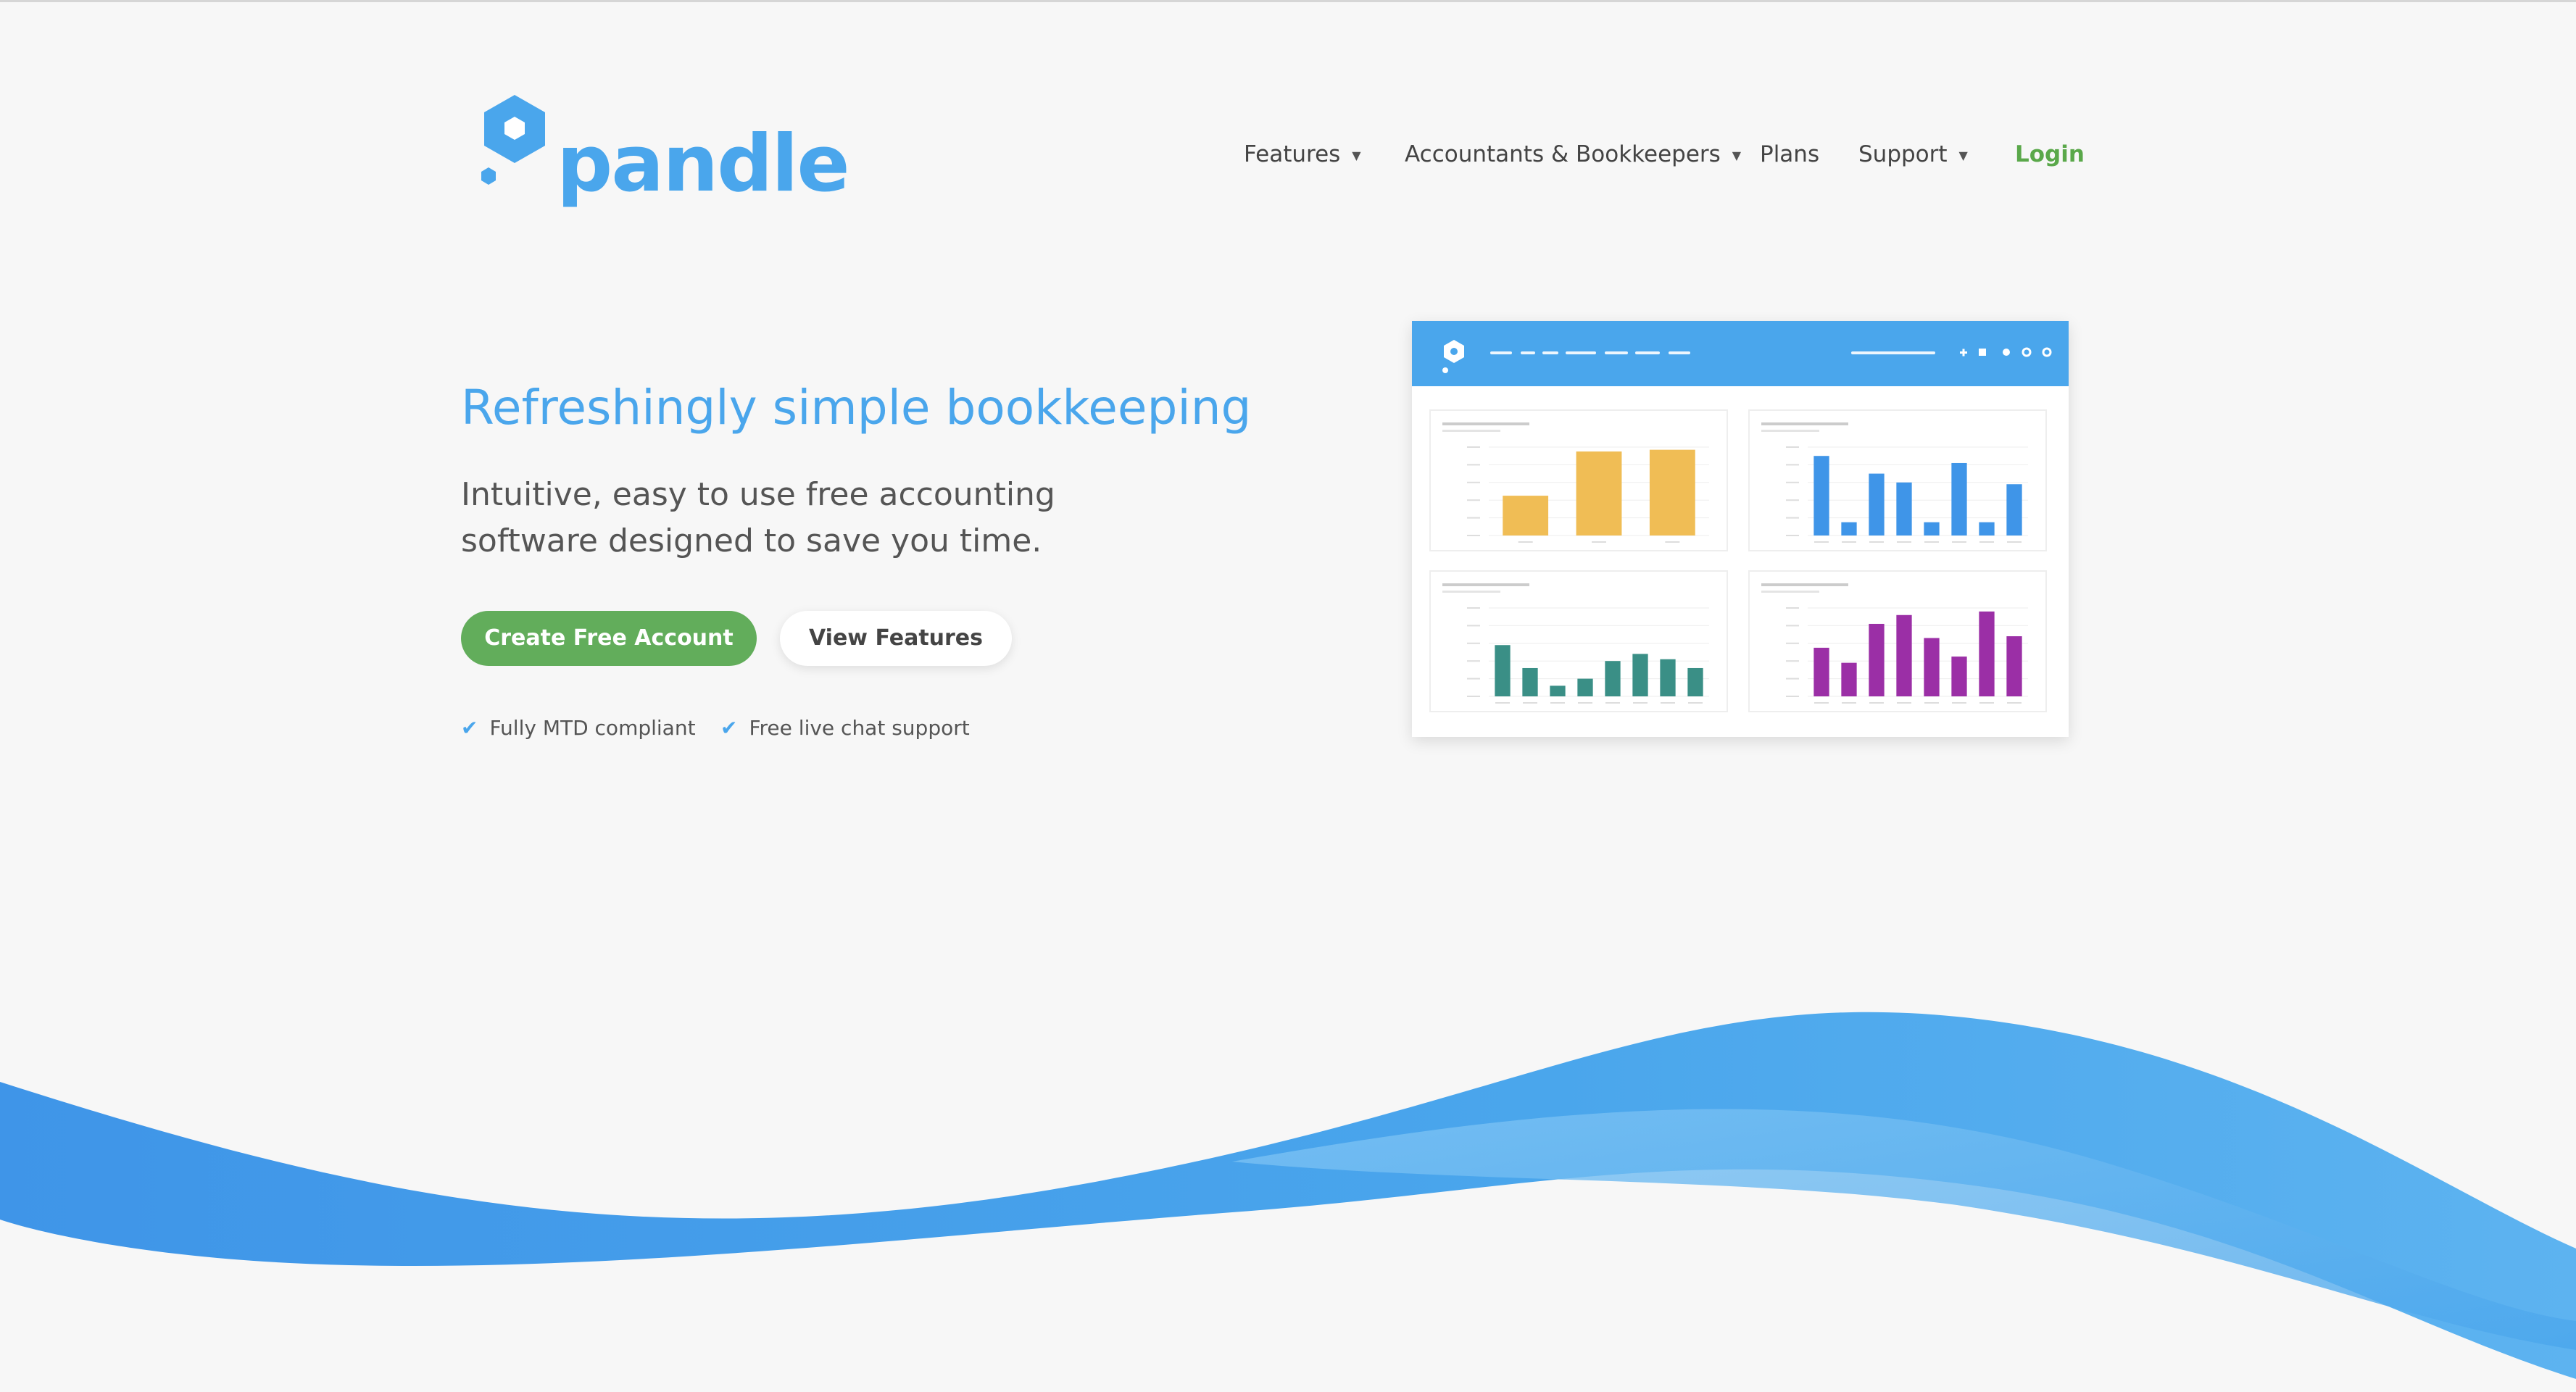 The height and width of the screenshot is (1392, 2576). Describe the element at coordinates (609, 638) in the screenshot. I see `create-free-account-button: Create Free Account` at that location.